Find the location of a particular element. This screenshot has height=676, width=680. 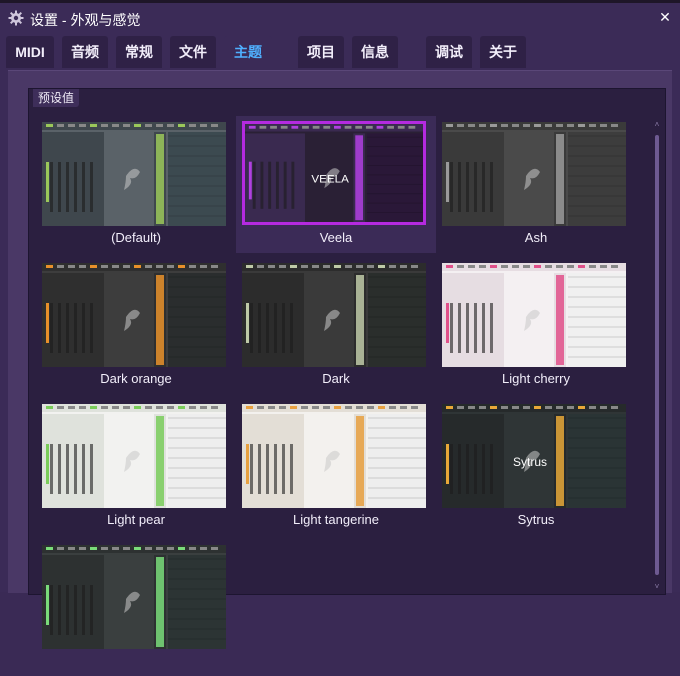

theme-tile: Dark orange is located at coordinates (136, 325).